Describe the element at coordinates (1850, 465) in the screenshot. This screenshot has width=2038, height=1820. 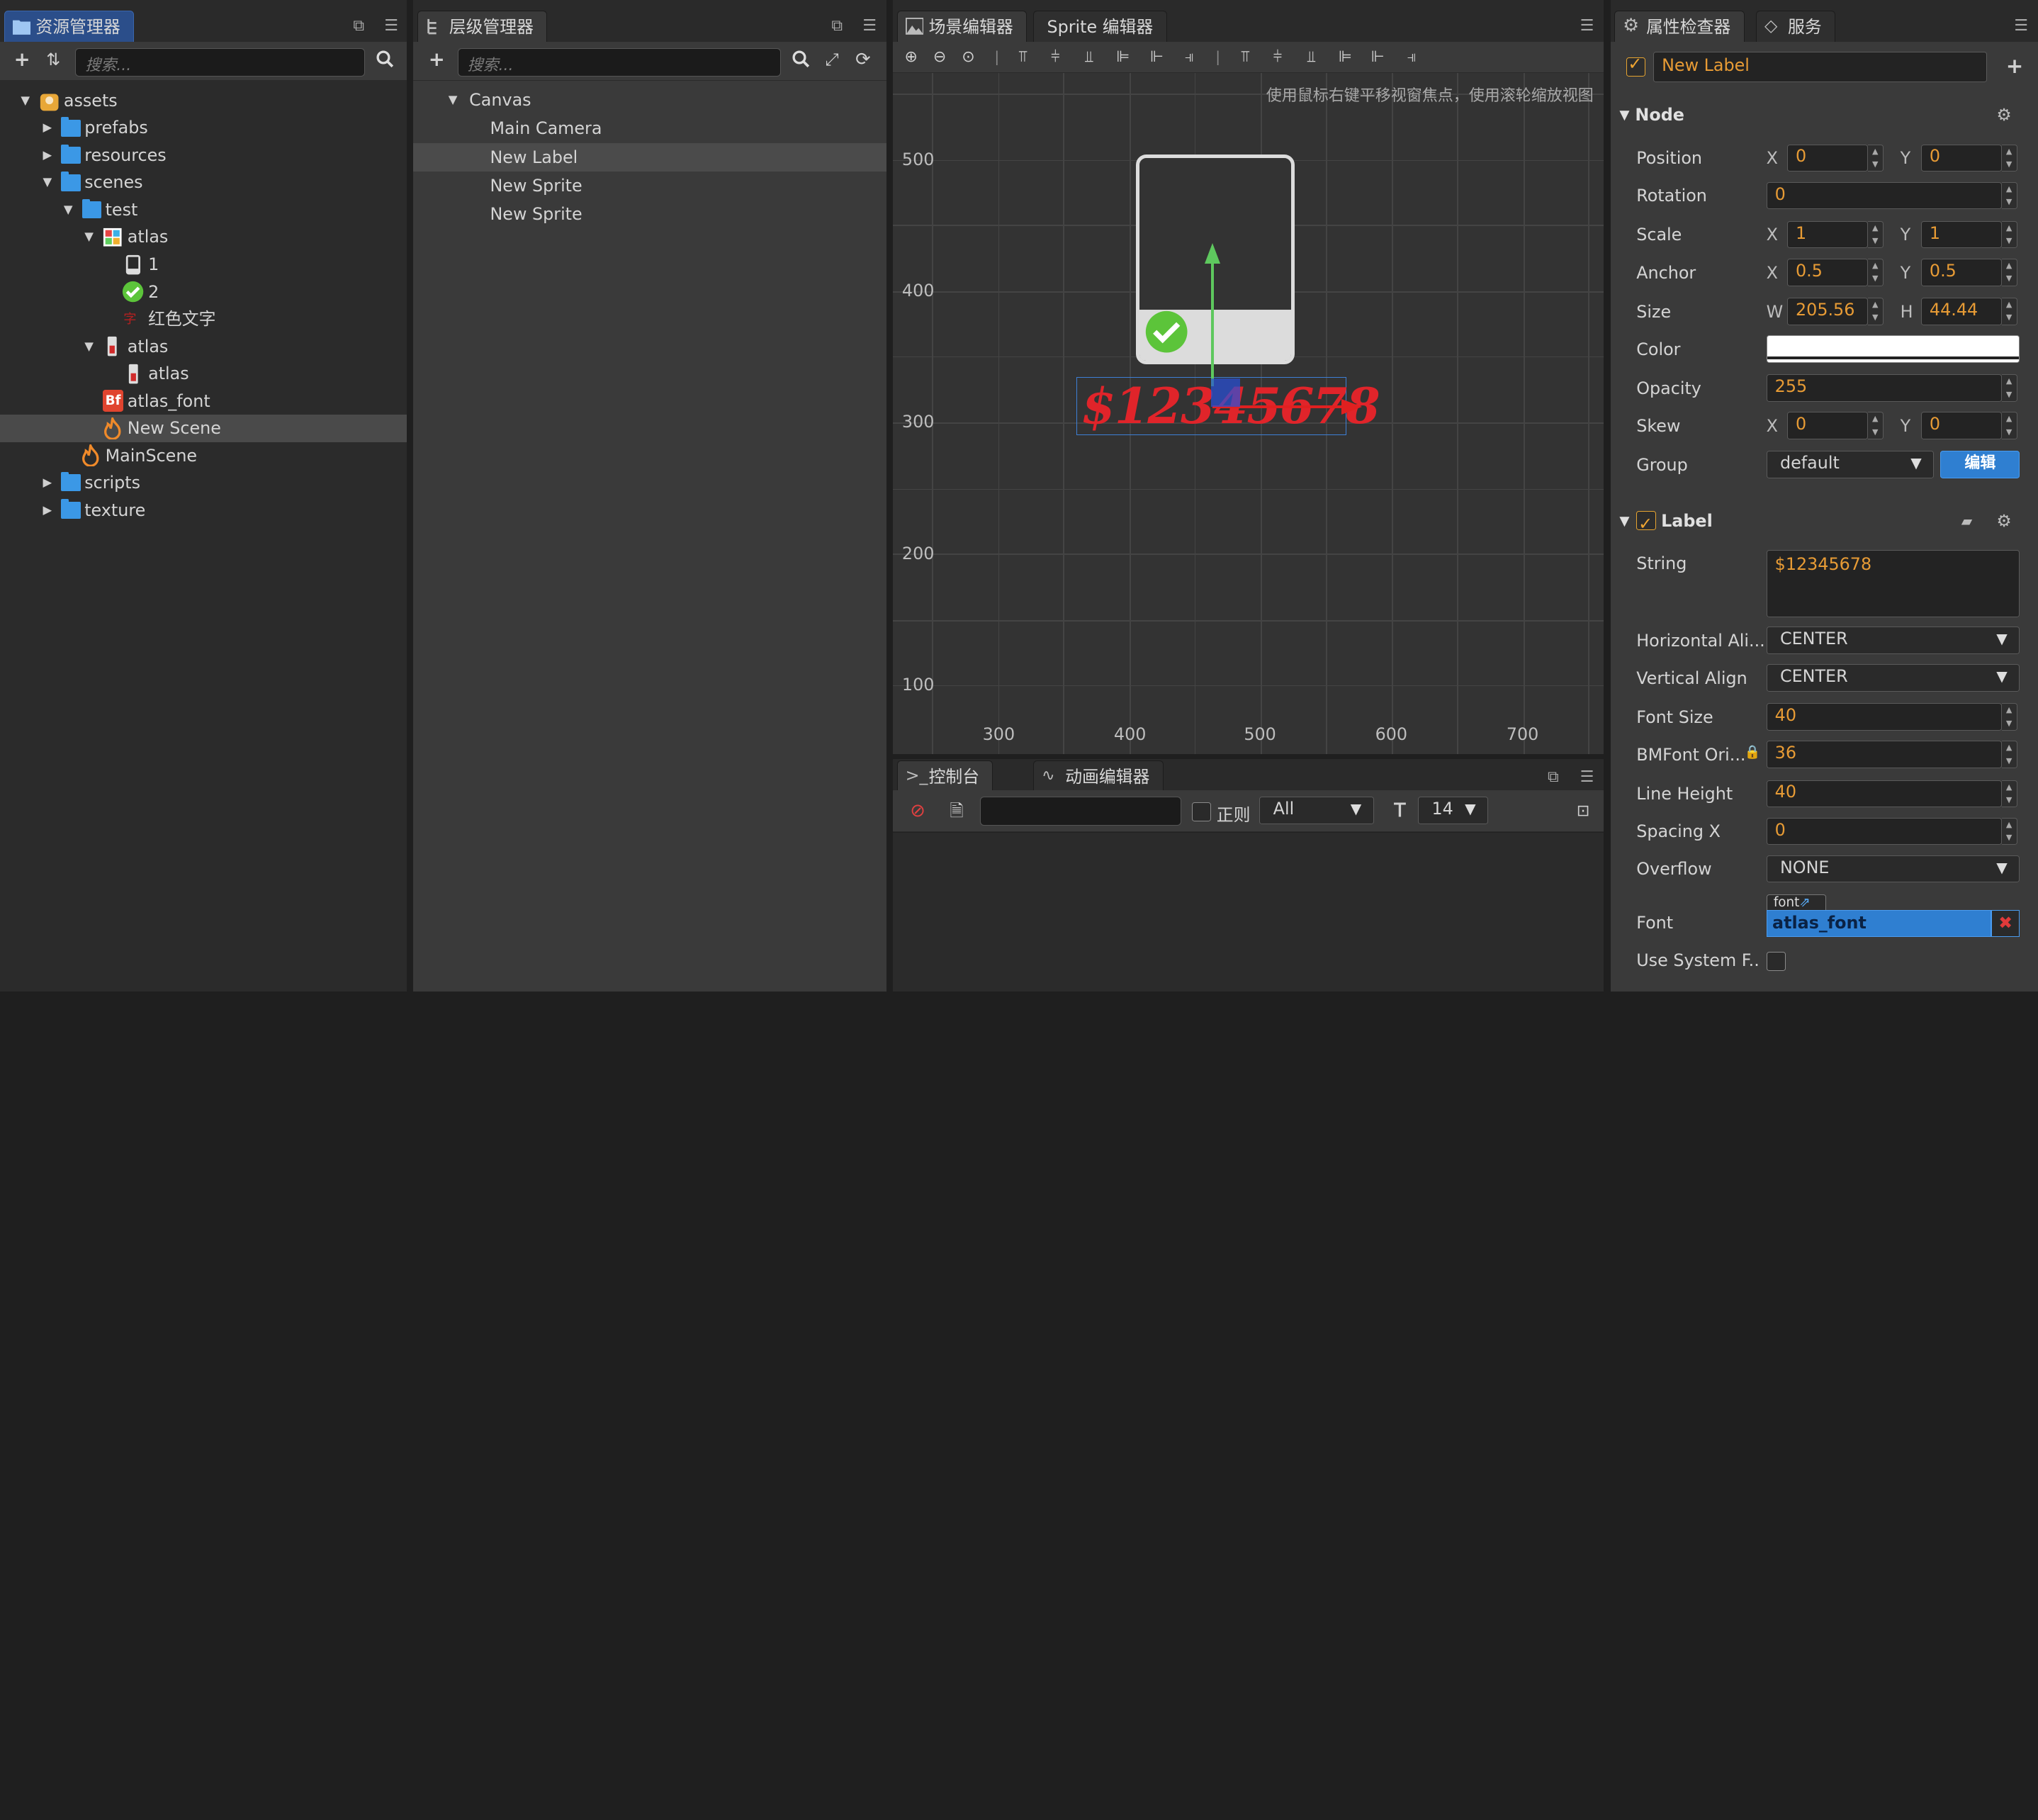
I see `group-select: default ▼` at that location.